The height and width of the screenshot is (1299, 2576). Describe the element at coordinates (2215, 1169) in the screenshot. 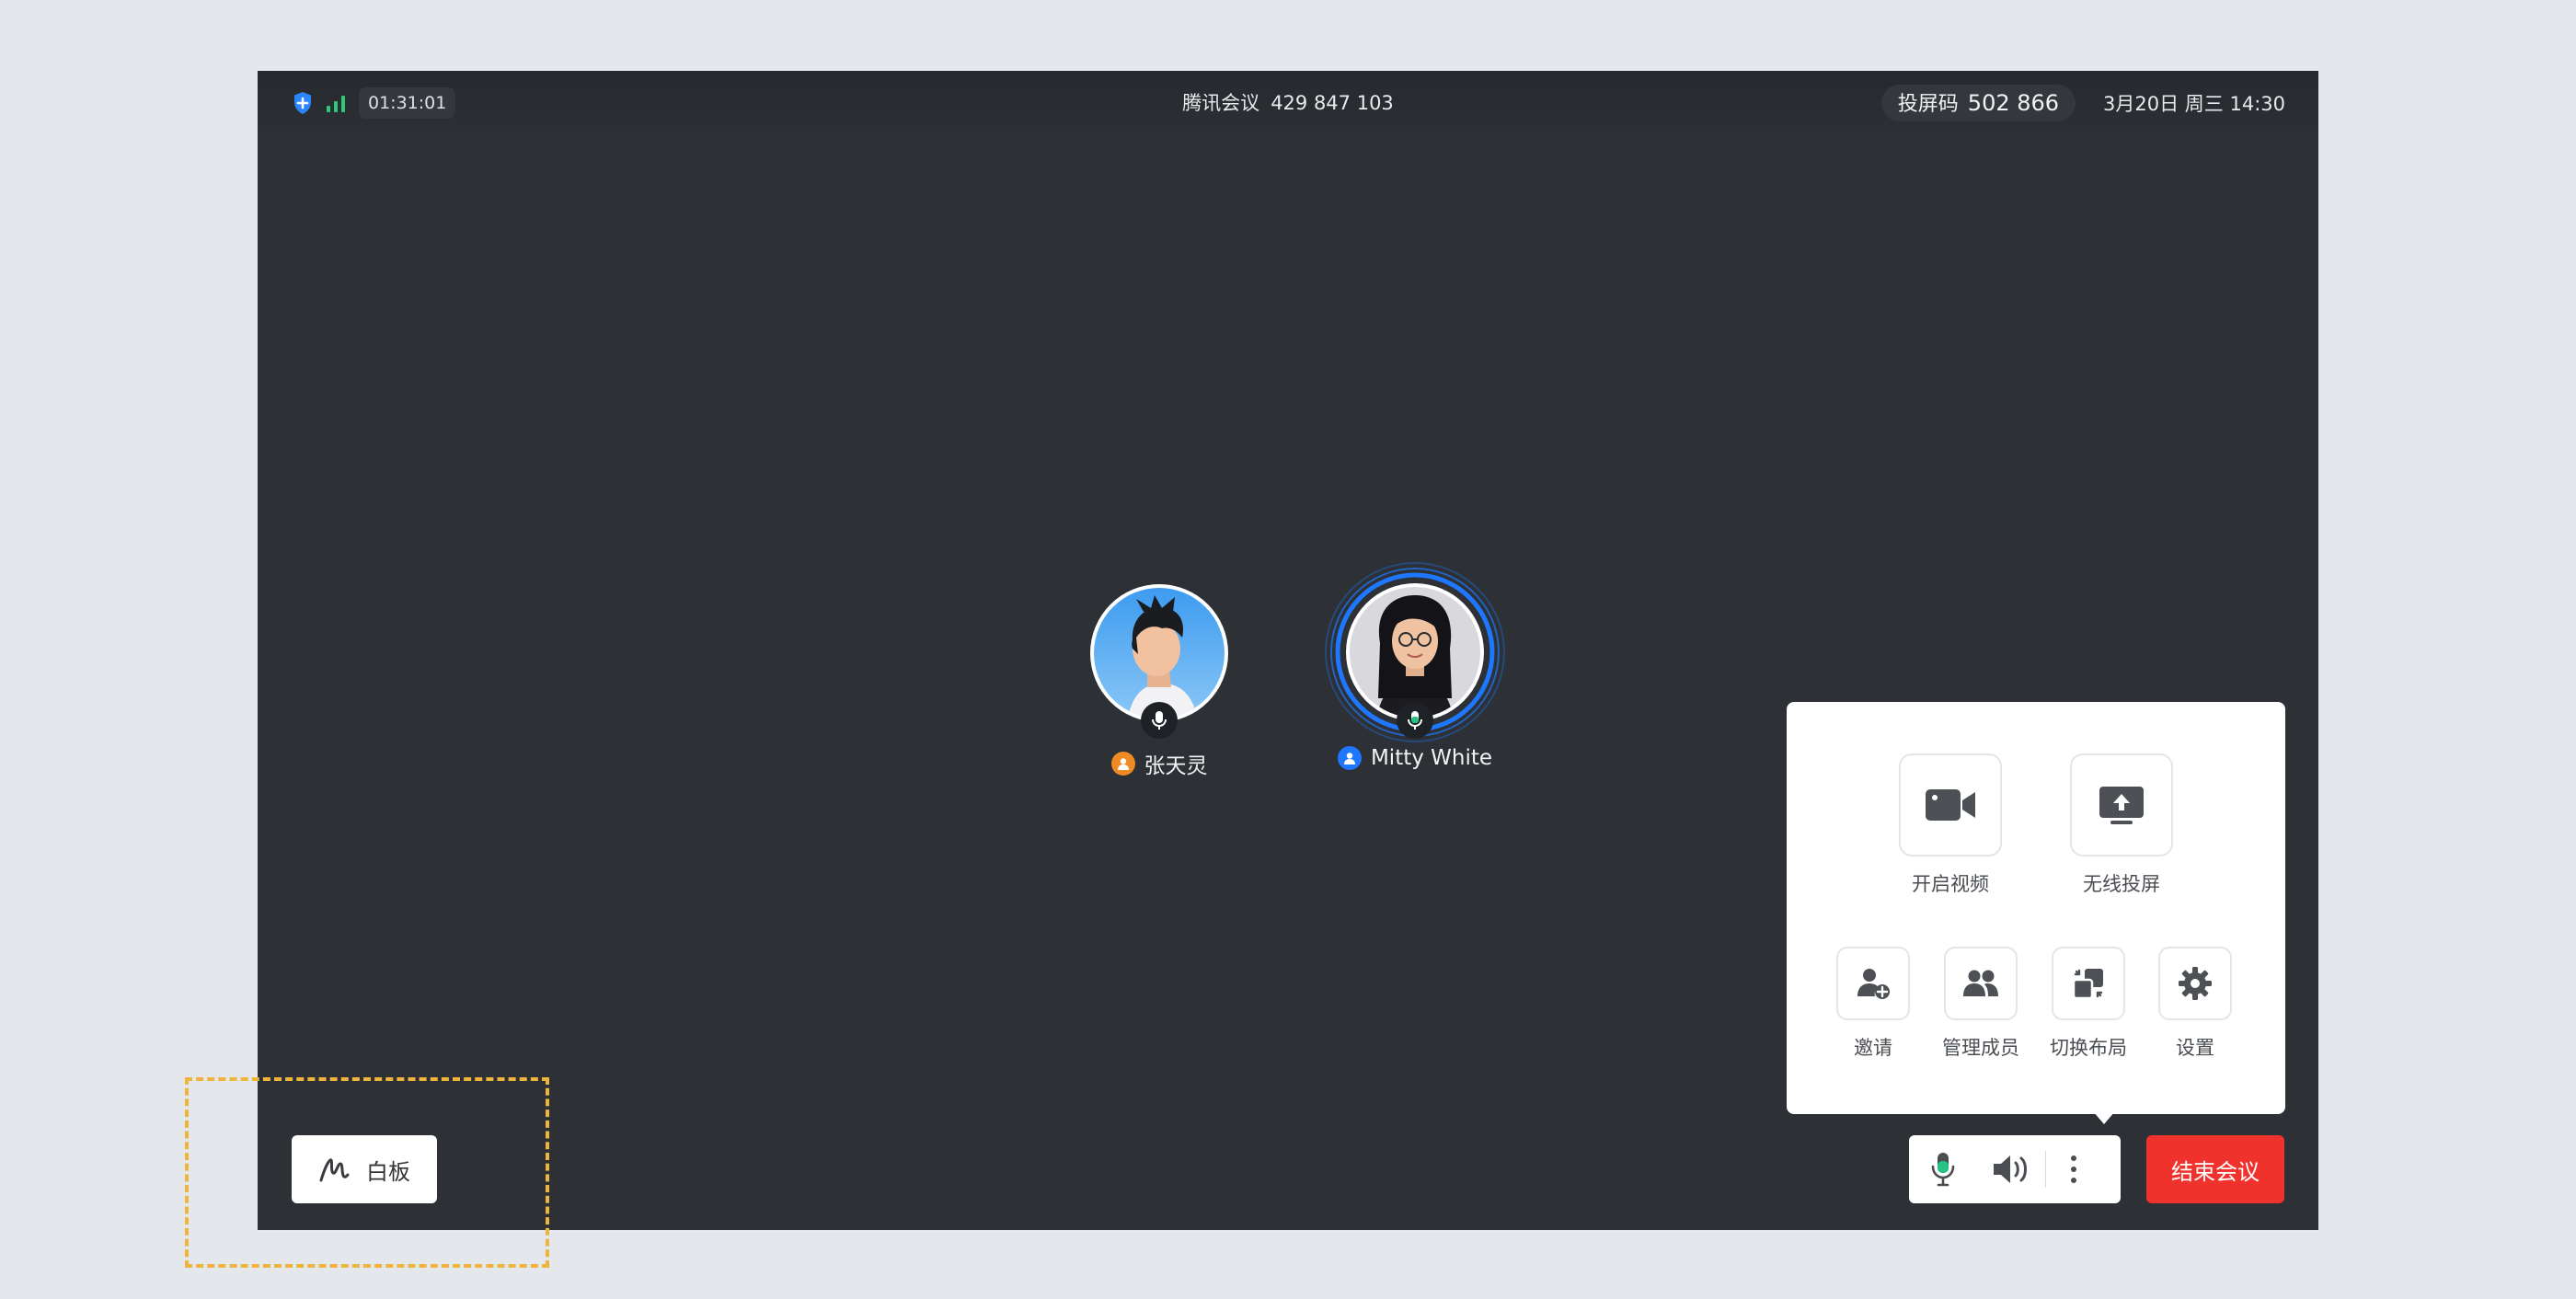

I see `end-meeting-button: 结束会议` at that location.